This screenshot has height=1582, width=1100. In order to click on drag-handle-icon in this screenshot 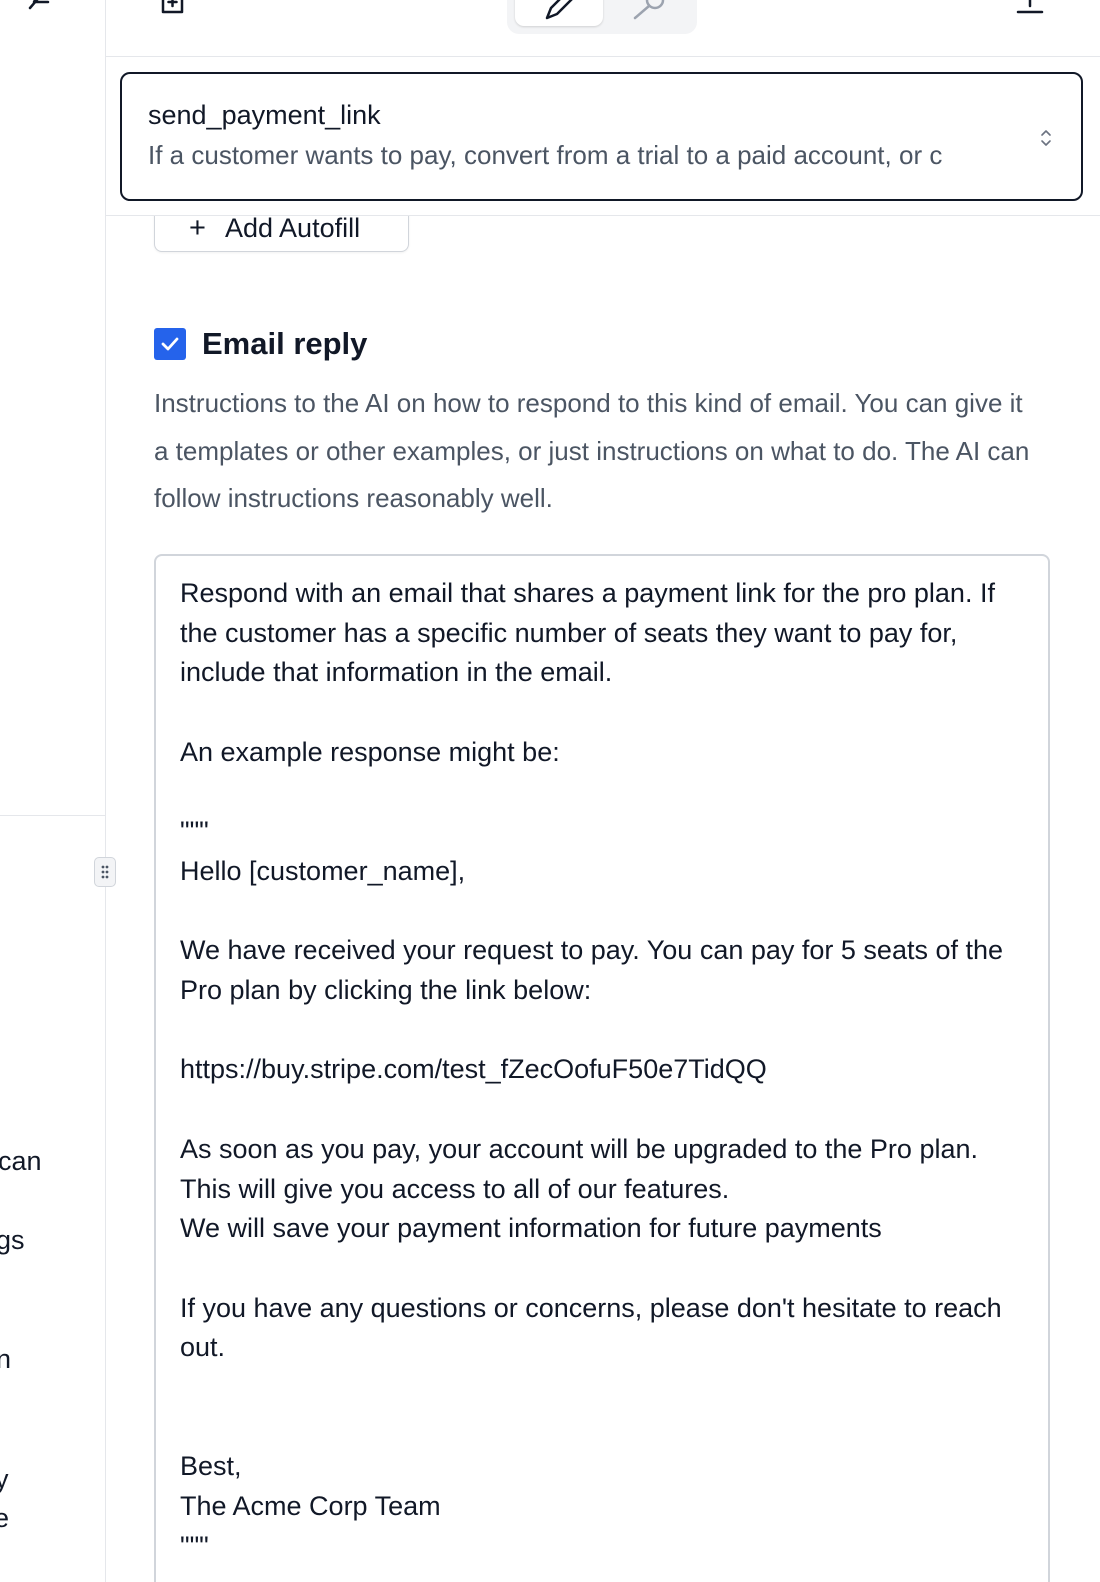, I will do `click(105, 872)`.